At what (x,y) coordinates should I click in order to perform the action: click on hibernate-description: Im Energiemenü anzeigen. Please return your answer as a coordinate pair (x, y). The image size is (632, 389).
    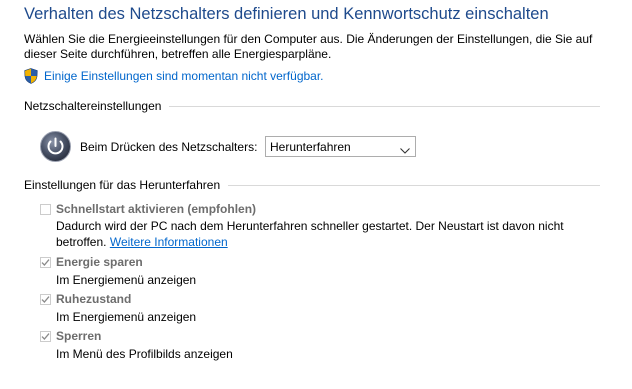
    Looking at the image, I should click on (126, 317).